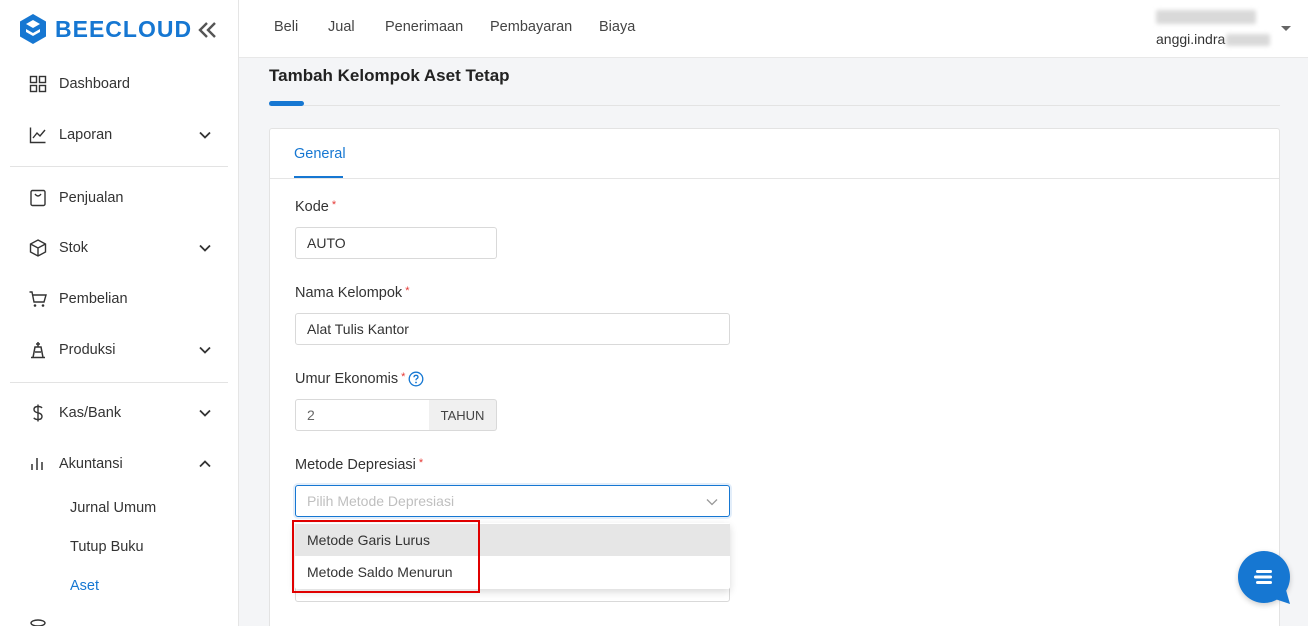 Image resolution: width=1308 pixels, height=626 pixels. Describe the element at coordinates (38, 248) in the screenshot. I see `box-icon` at that location.